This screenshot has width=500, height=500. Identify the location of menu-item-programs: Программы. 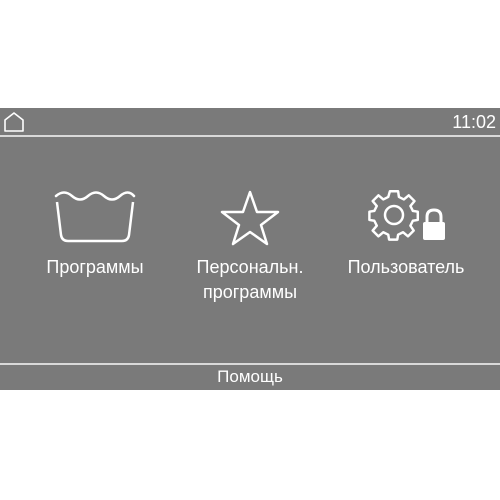
(95, 234).